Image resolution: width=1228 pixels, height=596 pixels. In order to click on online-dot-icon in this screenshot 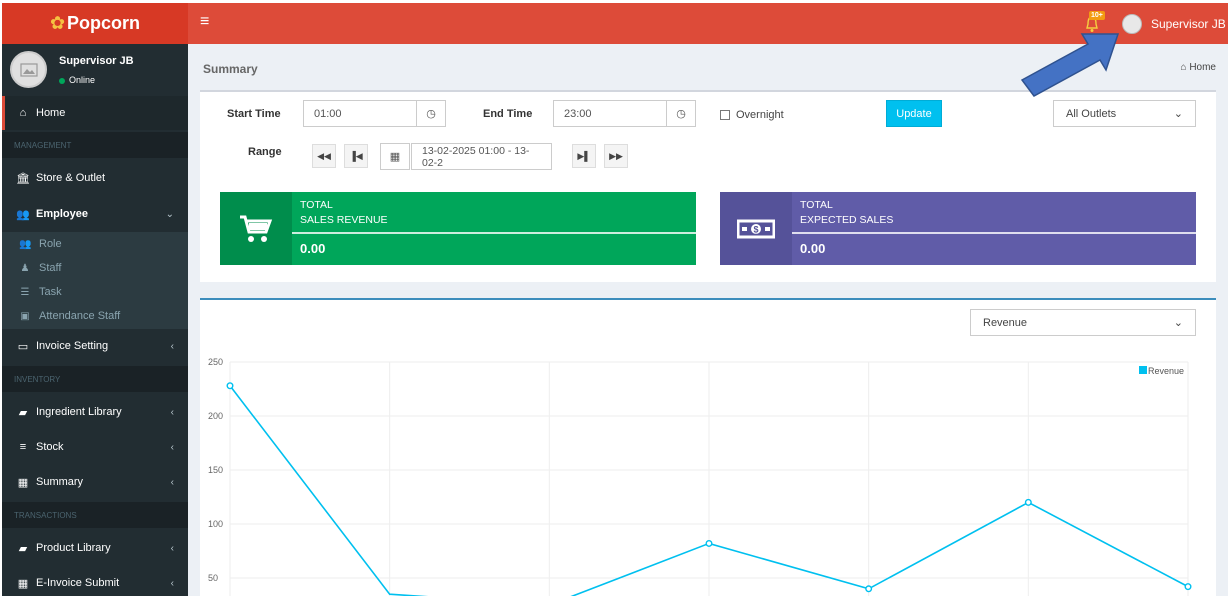, I will do `click(62, 80)`.